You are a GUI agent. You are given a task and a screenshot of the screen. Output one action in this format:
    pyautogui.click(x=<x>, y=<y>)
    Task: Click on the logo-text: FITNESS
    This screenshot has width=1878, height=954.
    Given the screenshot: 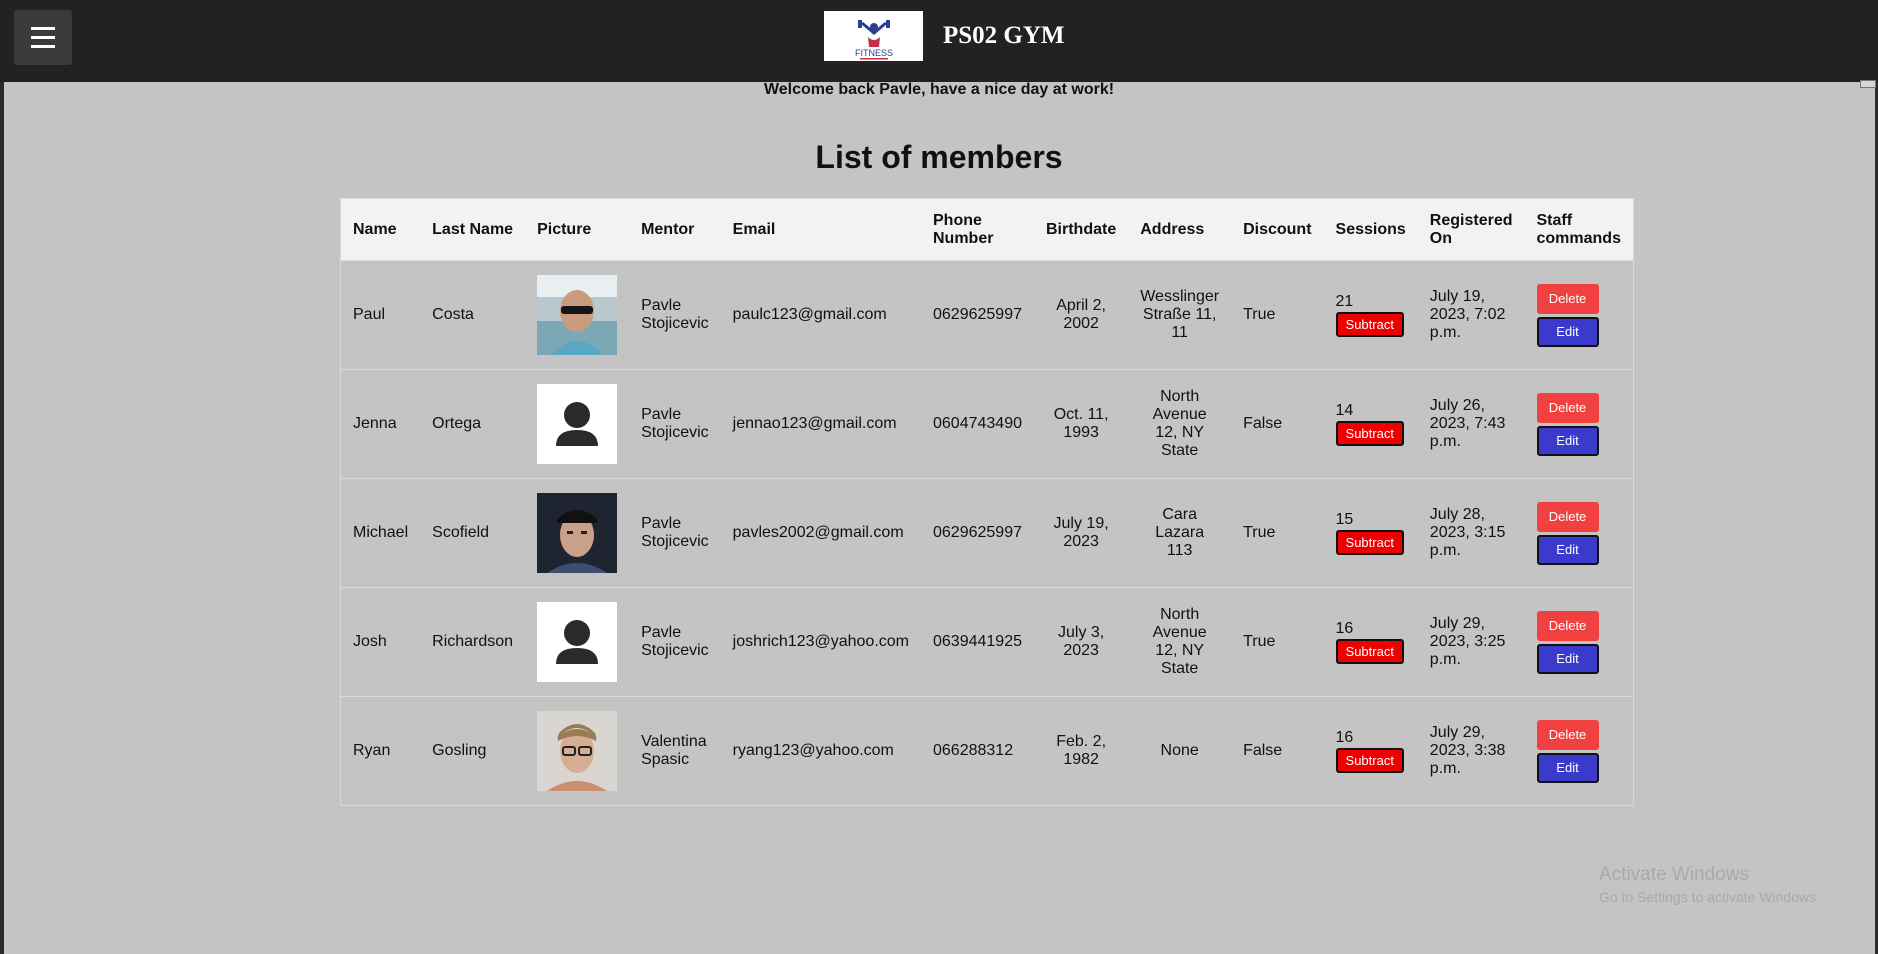 What is the action you would take?
    pyautogui.click(x=874, y=53)
    